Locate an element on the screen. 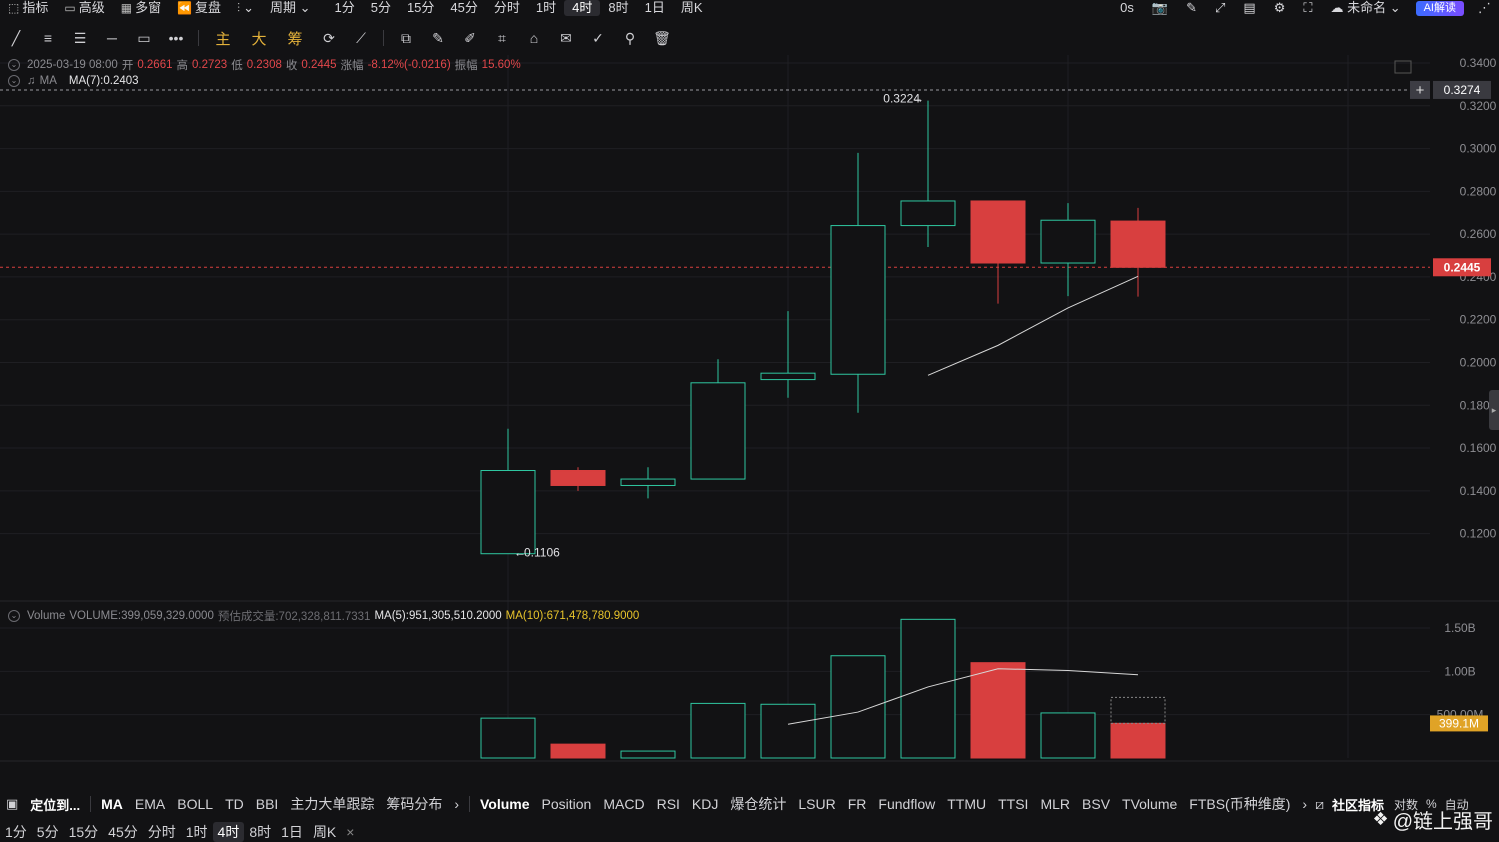  top-right-item-5: ⚙ is located at coordinates (1280, 8).